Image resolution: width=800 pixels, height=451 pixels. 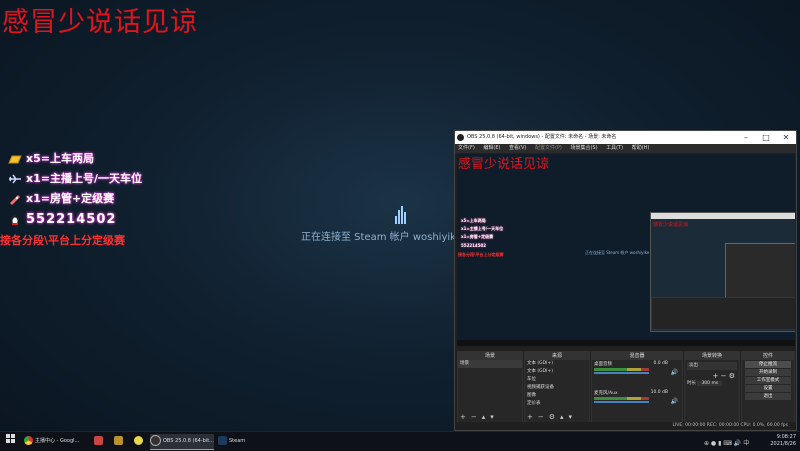 I want to click on controls-dock: 控件 停止推流 开始录制 工作室模式 设置 退出, so click(x=768, y=387).